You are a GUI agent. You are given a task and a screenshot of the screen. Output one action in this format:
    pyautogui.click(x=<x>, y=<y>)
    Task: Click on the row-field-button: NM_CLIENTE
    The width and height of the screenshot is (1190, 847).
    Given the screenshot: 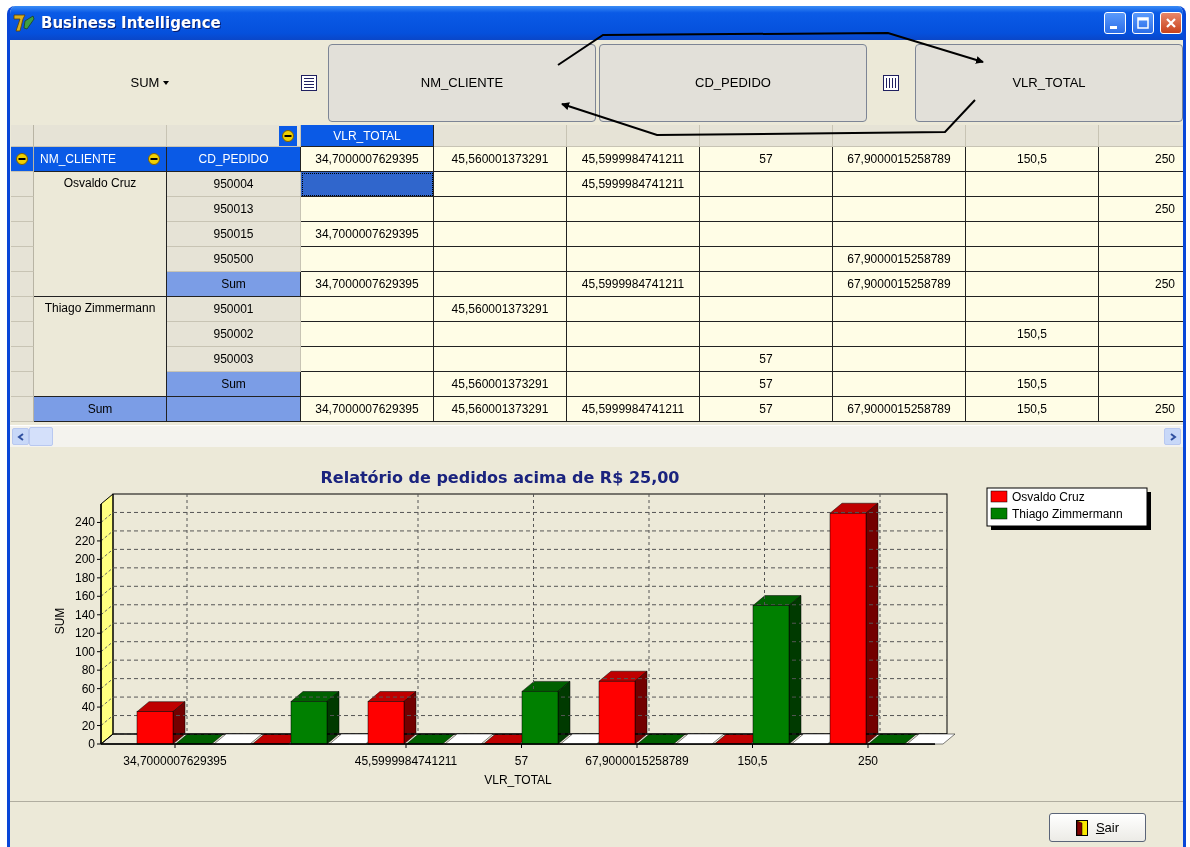 What is the action you would take?
    pyautogui.click(x=462, y=82)
    